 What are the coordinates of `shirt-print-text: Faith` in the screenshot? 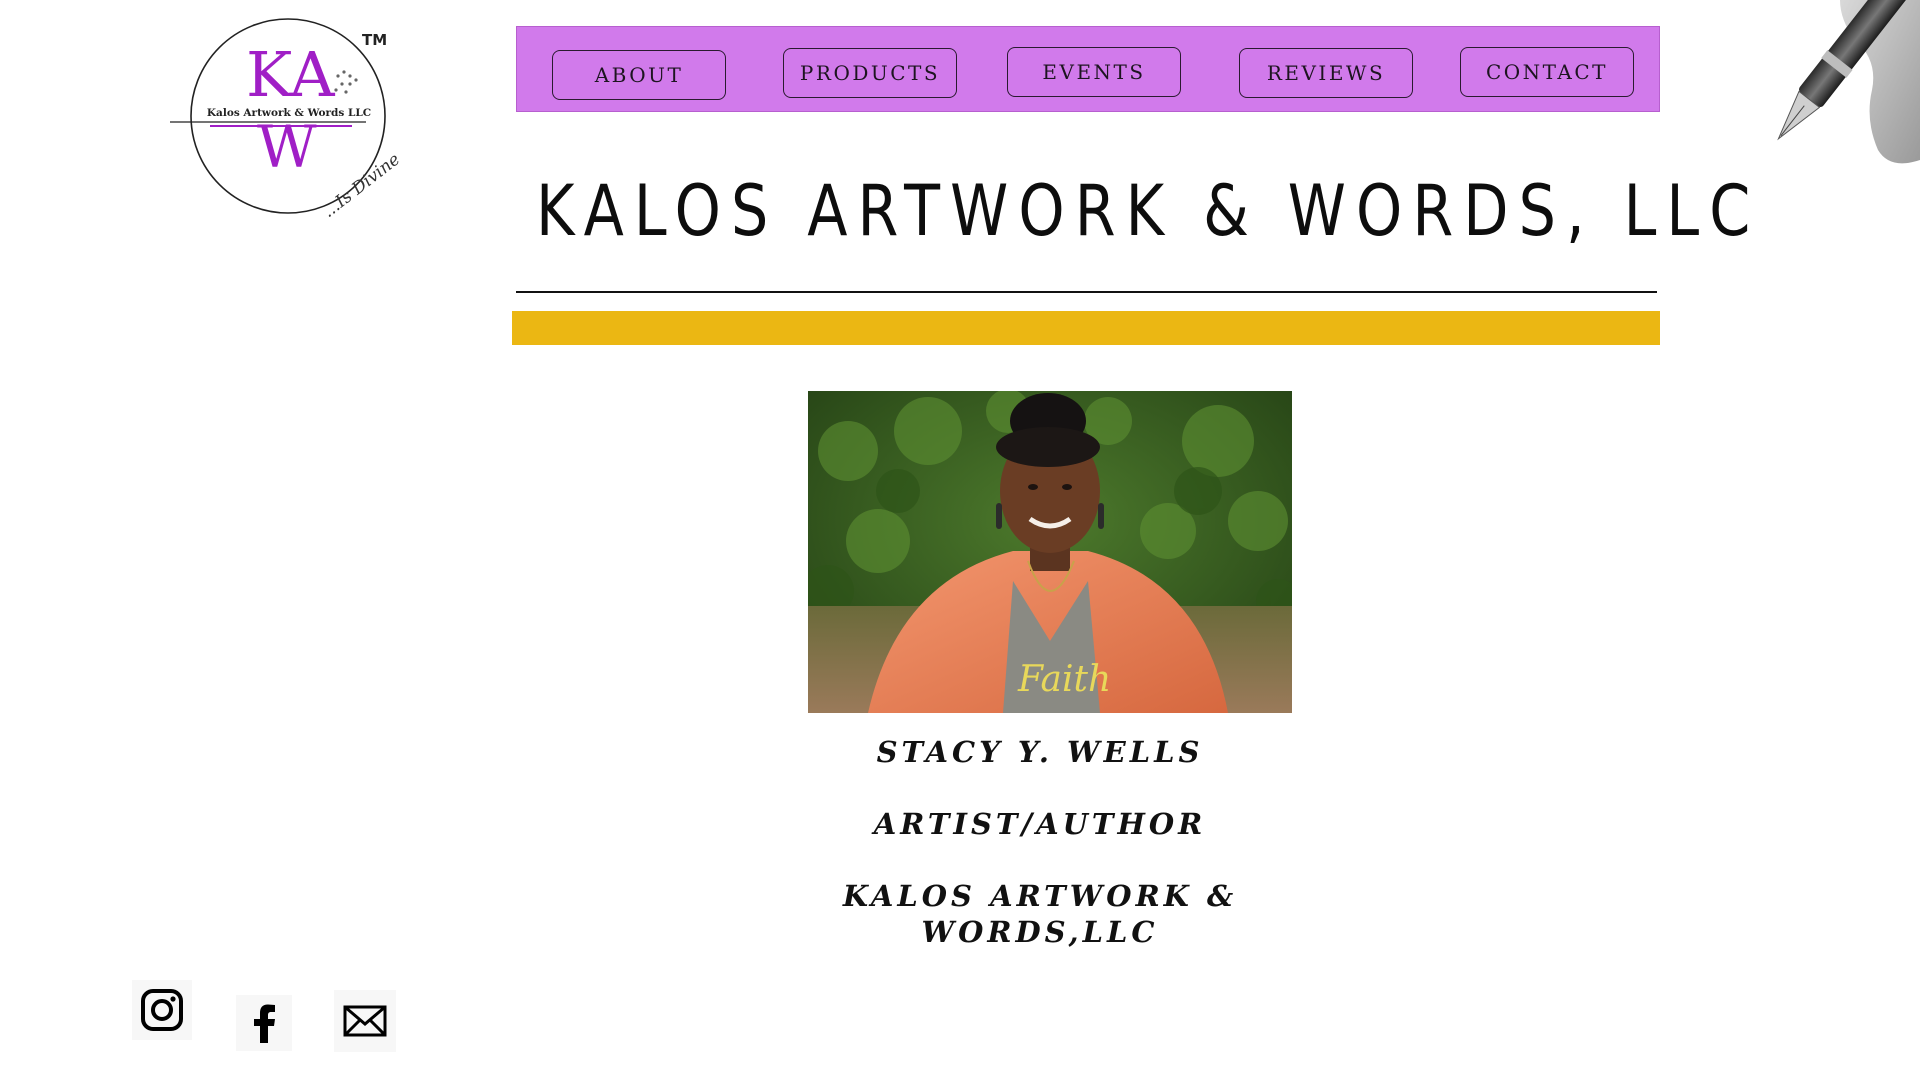 It's located at (1064, 679).